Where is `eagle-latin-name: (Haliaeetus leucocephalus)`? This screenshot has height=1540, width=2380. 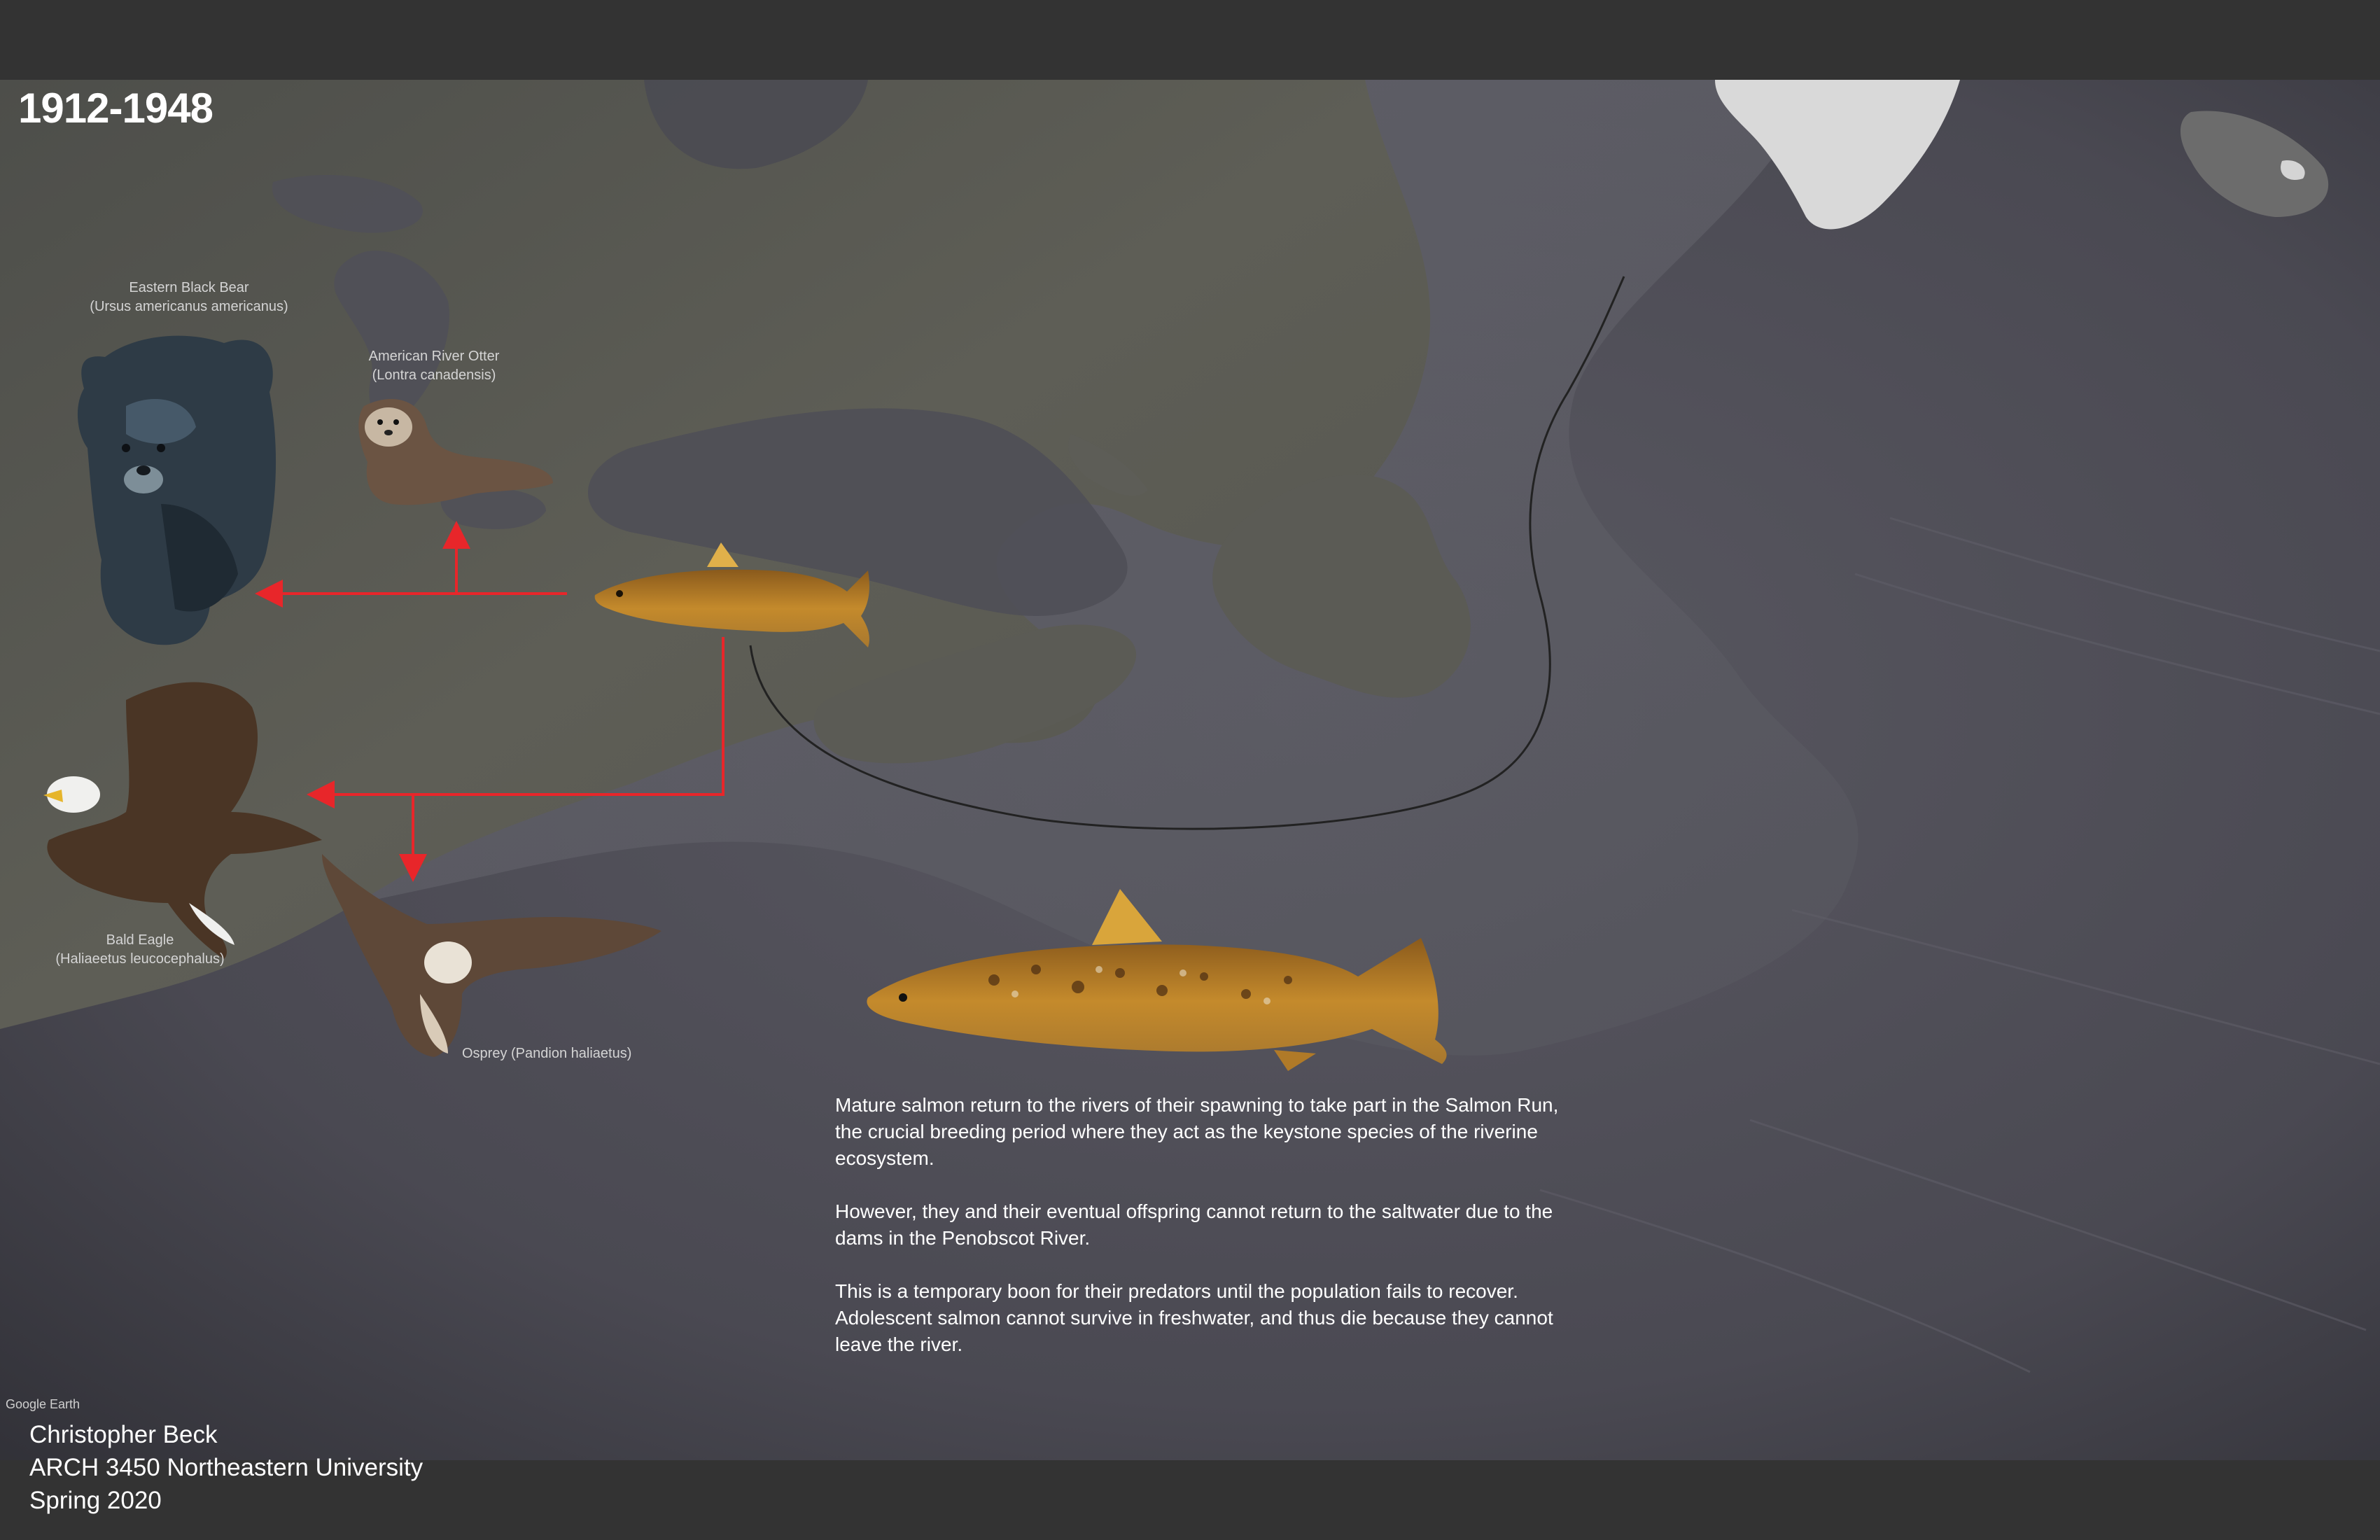
eagle-latin-name: (Haliaeetus leucocephalus) is located at coordinates (140, 959).